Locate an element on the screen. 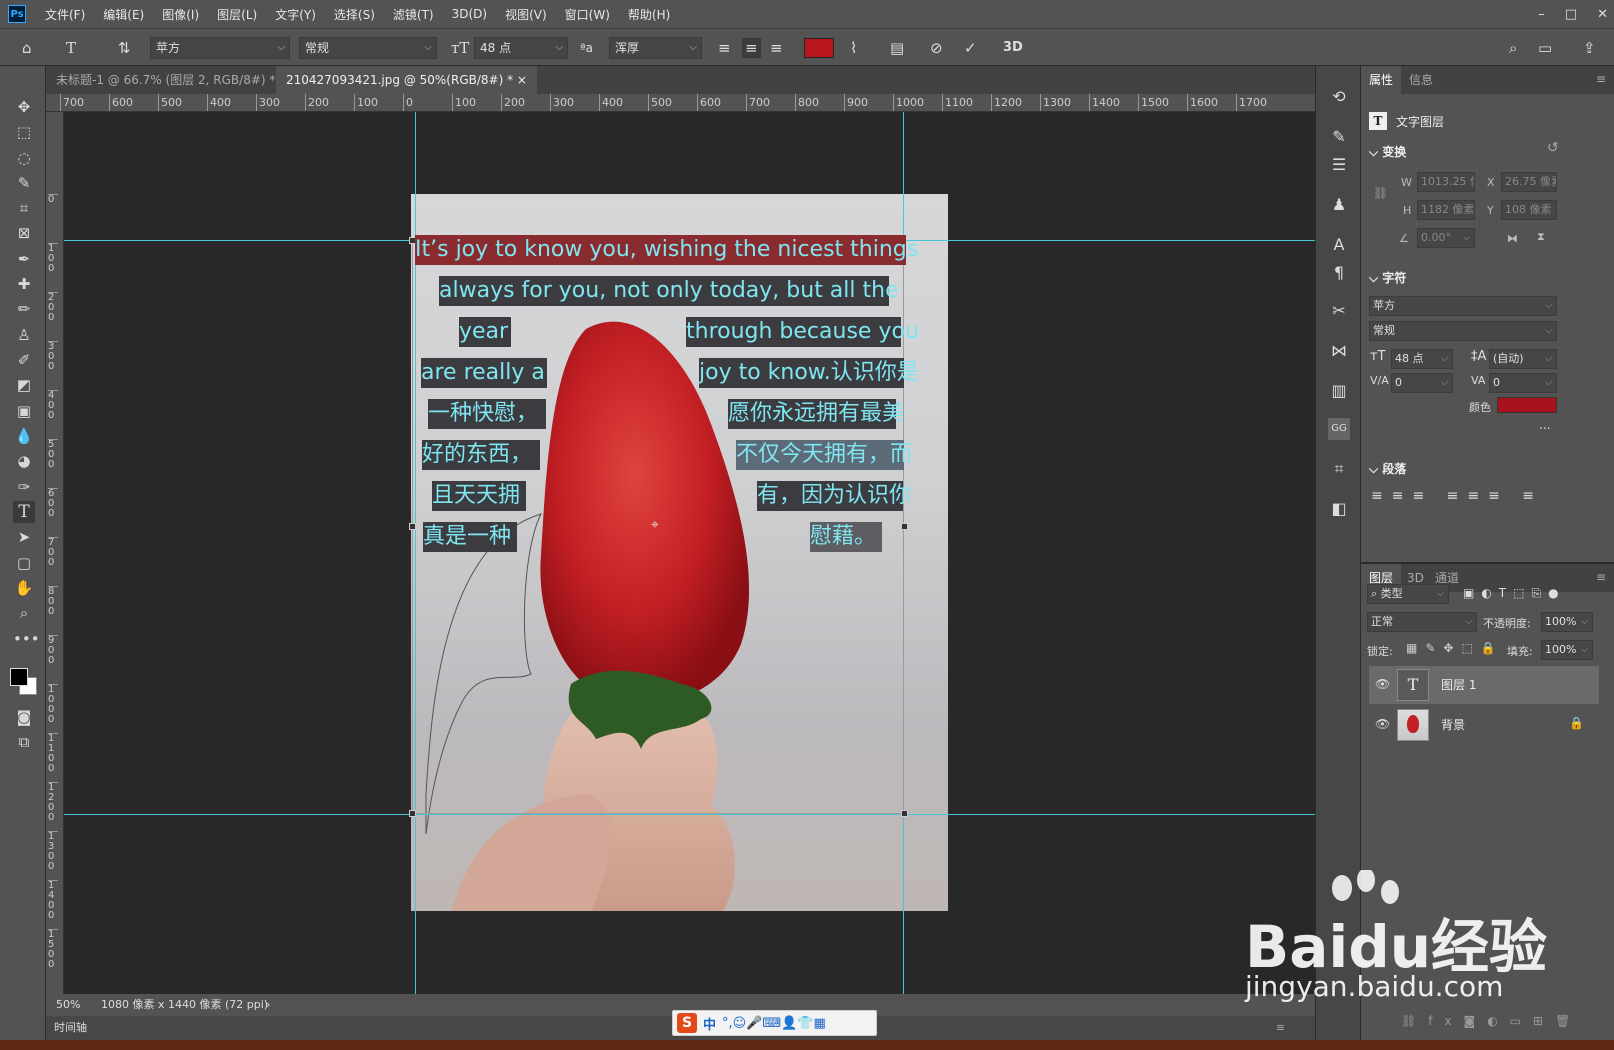 The image size is (1614, 1050). align-center-icon: ≡ is located at coordinates (751, 48).